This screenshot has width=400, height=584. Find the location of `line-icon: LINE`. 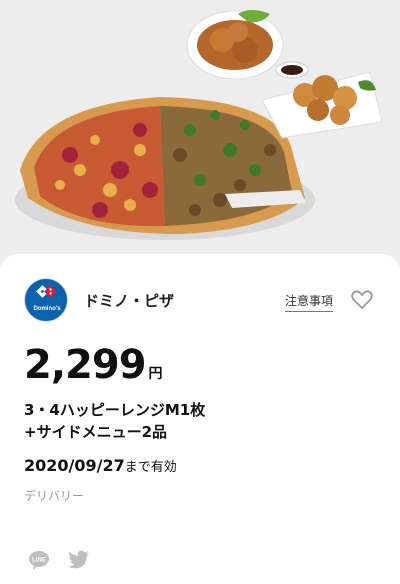

line-icon: LINE is located at coordinates (39, 562).